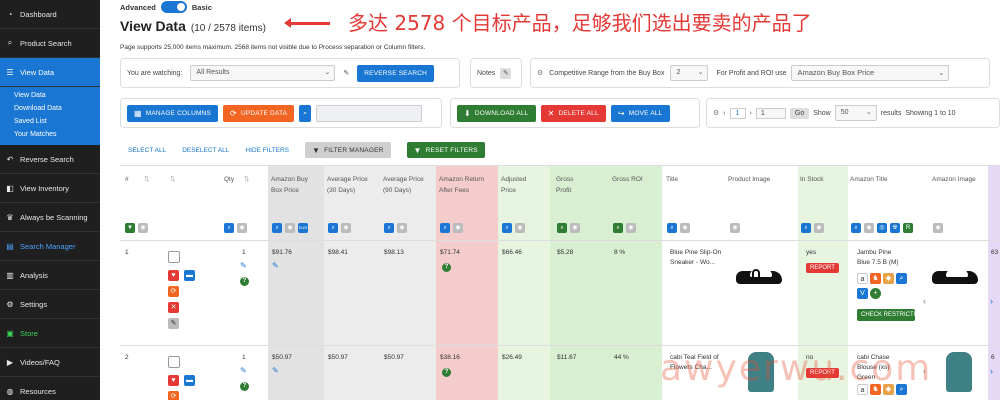  Describe the element at coordinates (50, 72) in the screenshot. I see `sidebar-item-view-data: ☰ View Data` at that location.